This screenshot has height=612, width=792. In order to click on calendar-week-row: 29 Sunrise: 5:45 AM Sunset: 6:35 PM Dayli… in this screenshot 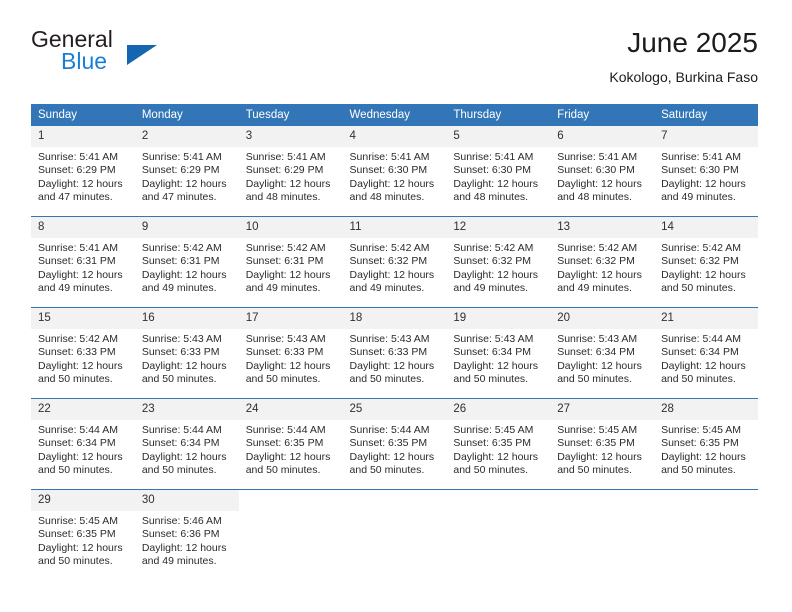, I will do `click(394, 534)`.